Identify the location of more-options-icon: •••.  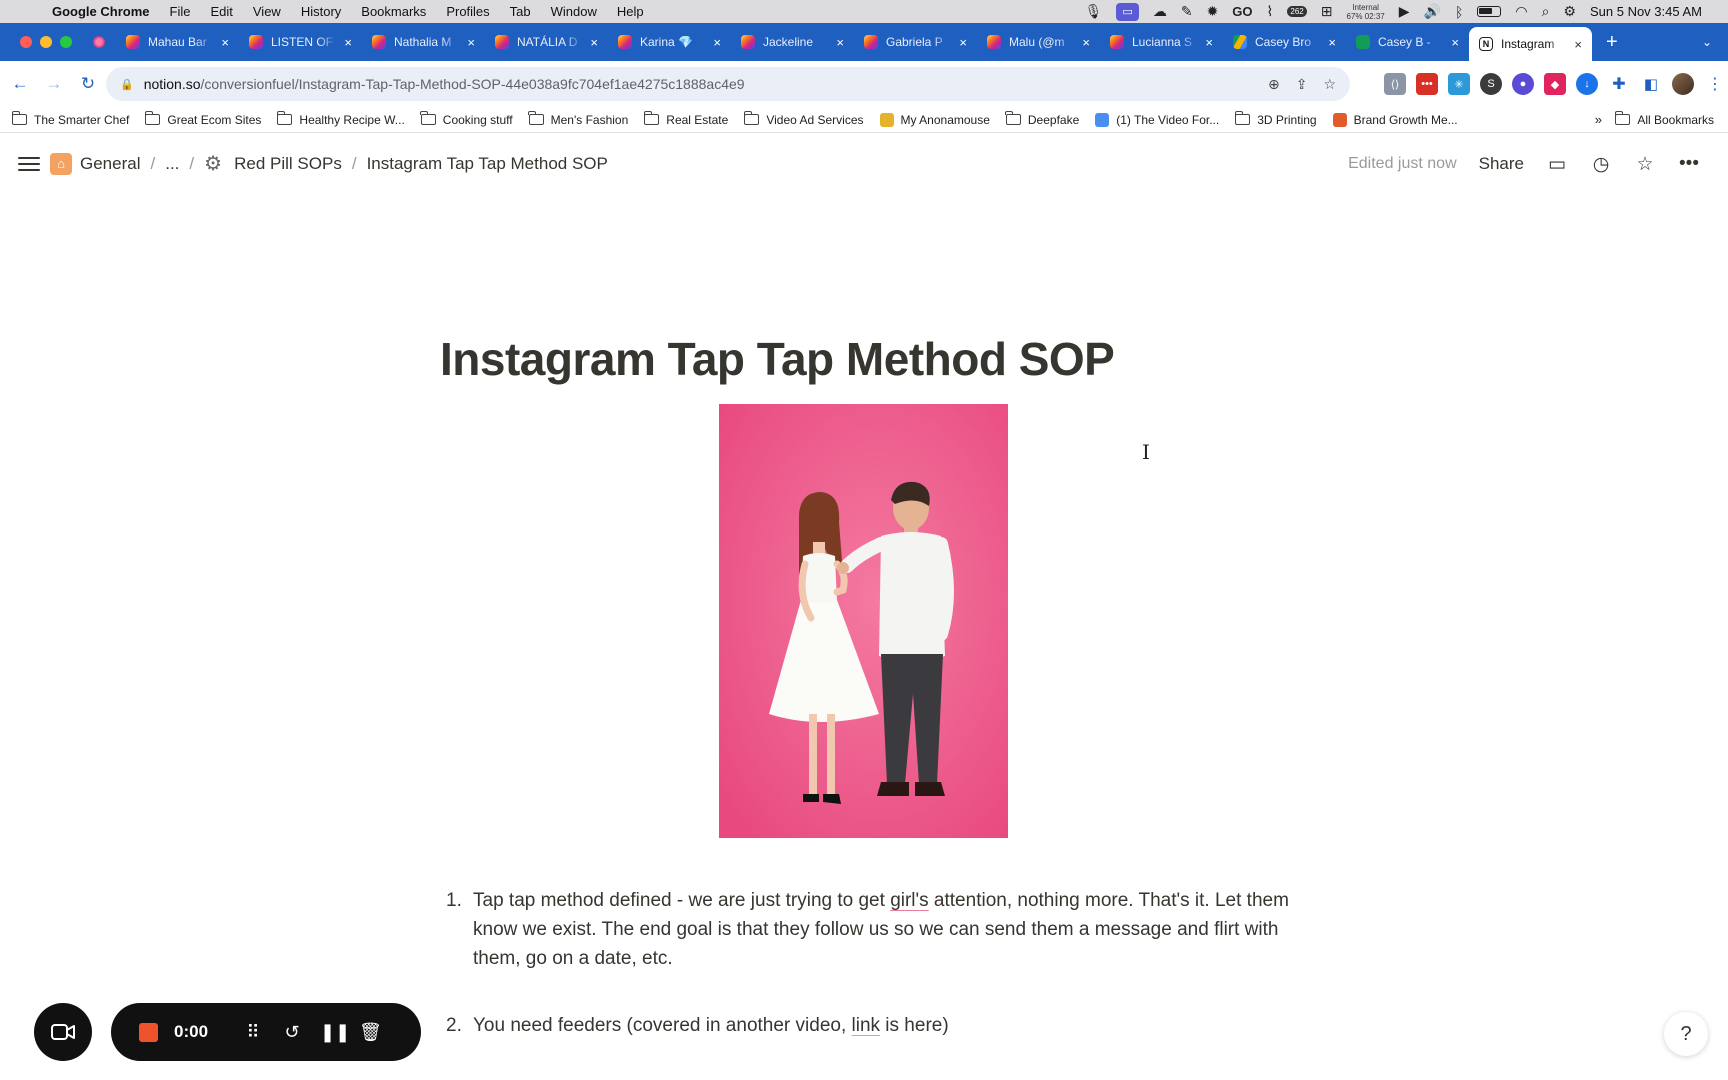
(1689, 164).